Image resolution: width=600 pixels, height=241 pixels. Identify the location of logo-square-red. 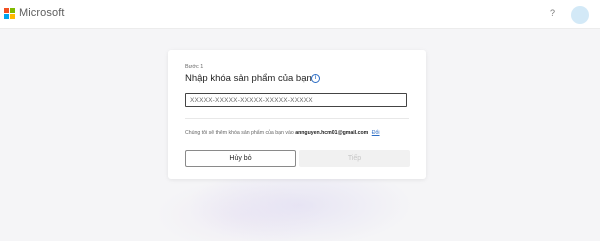
(6, 10).